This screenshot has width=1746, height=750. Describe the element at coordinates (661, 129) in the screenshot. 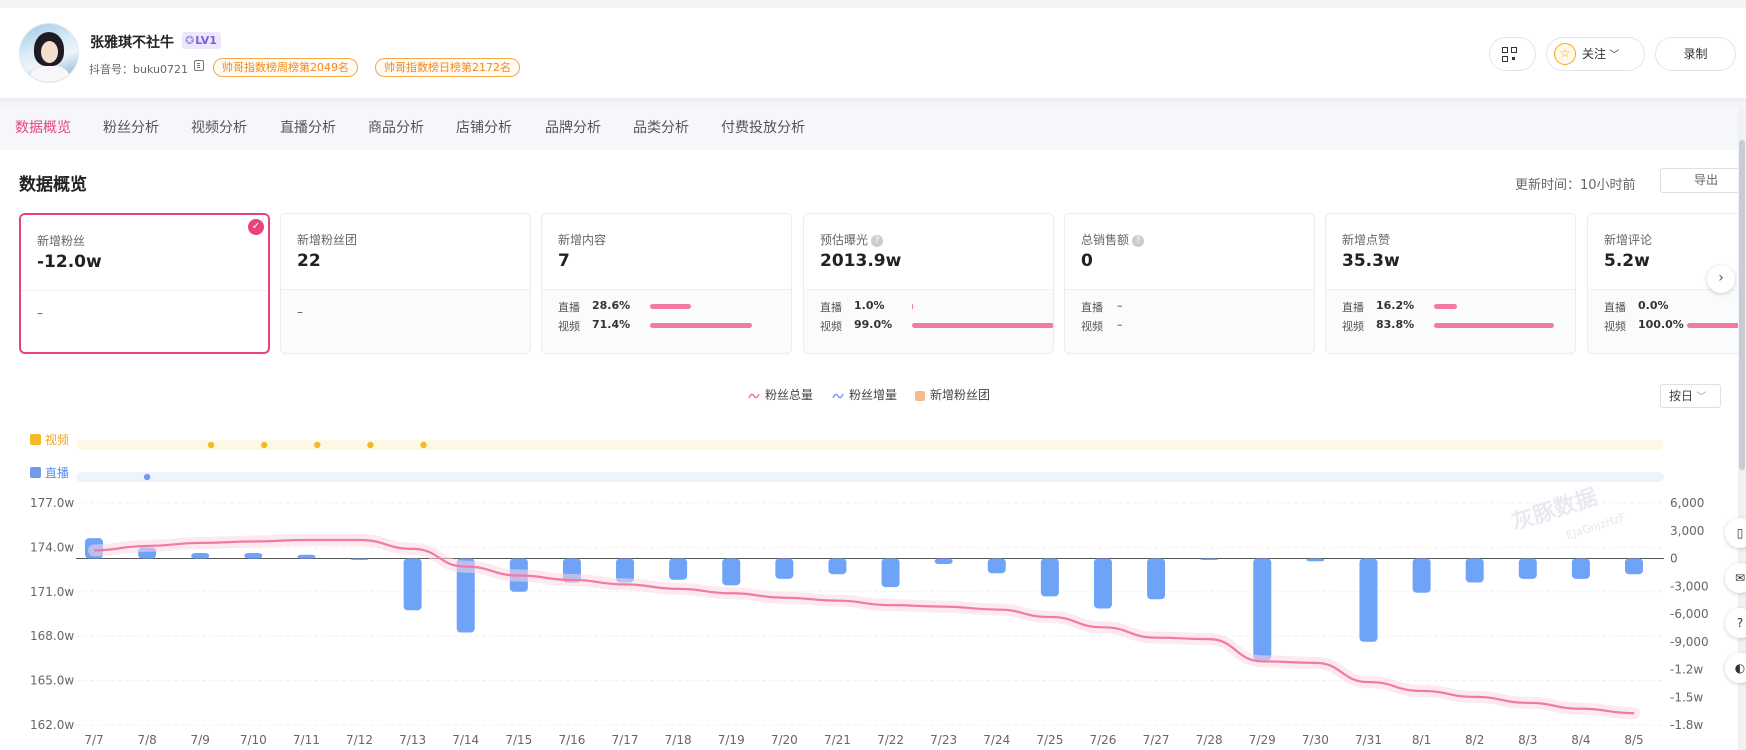

I see `tab-category: 品类分析` at that location.